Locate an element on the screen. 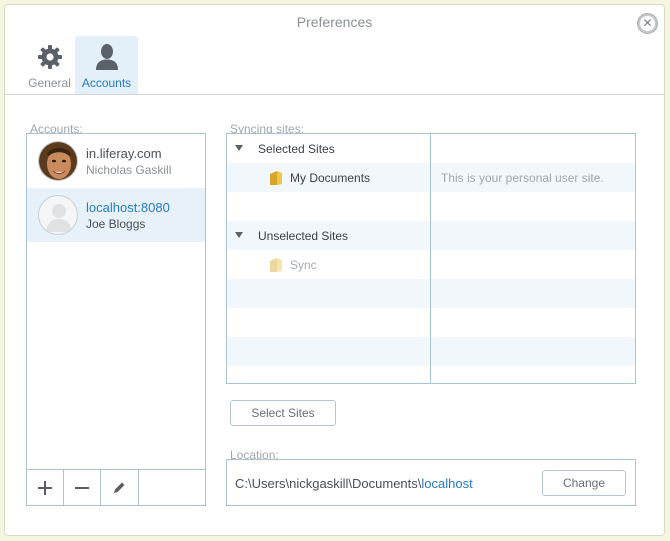  location-path: C:\Users\nickgaskill\Documents\localhost is located at coordinates (354, 483).